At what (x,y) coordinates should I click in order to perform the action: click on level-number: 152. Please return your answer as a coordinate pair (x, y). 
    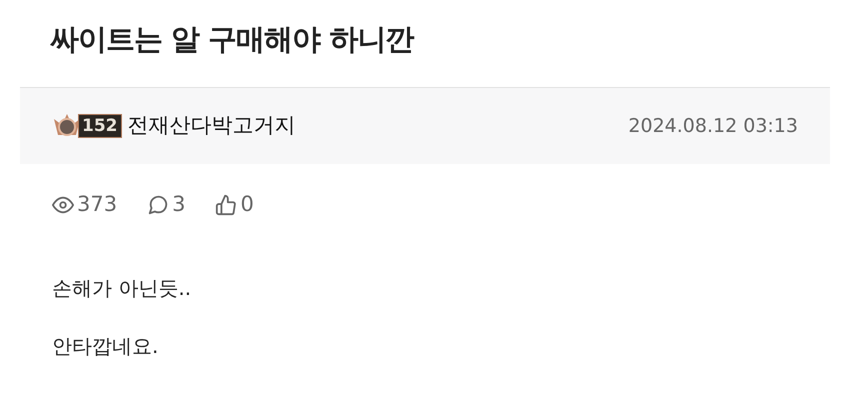
    Looking at the image, I should click on (100, 126).